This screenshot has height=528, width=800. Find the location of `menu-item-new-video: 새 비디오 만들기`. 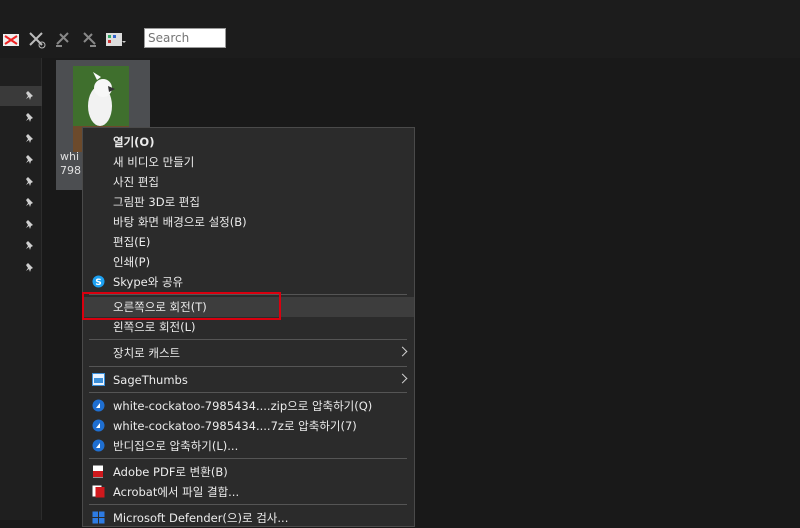

menu-item-new-video: 새 비디오 만들기 is located at coordinates (248, 162).